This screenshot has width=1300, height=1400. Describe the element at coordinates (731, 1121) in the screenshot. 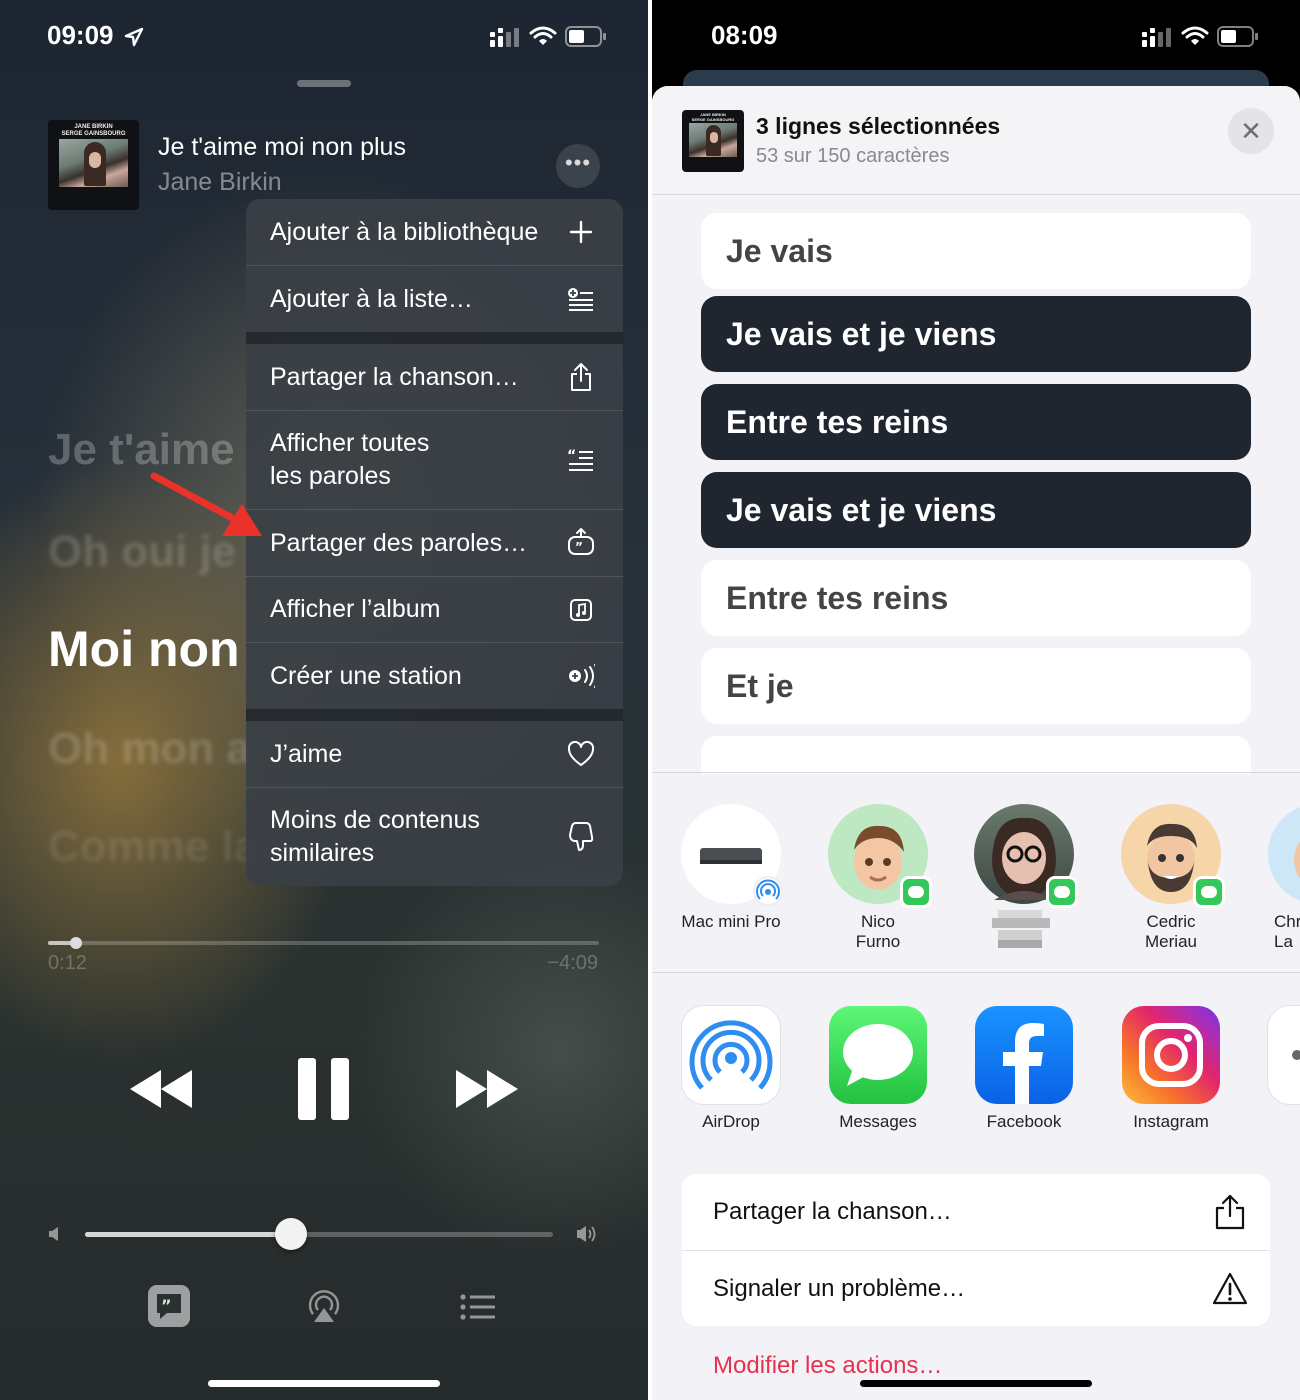

I see `app-label: AirDrop` at that location.